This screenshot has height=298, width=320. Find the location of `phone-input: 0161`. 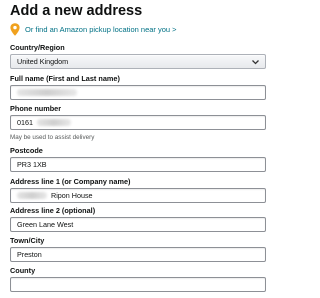

phone-input: 0161 is located at coordinates (138, 122).